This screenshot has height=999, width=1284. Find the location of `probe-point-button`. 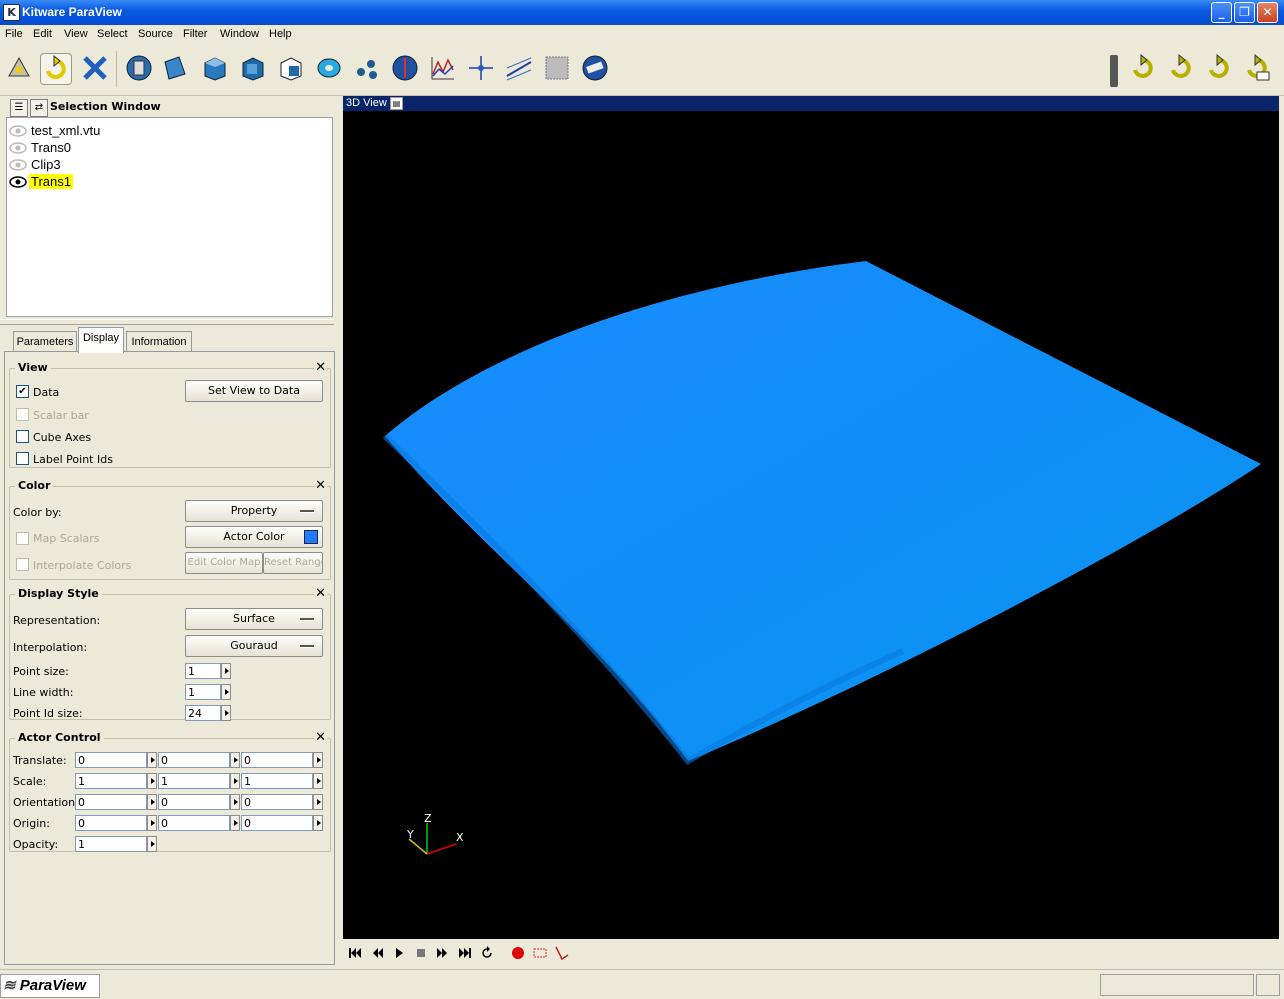

probe-point-button is located at coordinates (481, 68).